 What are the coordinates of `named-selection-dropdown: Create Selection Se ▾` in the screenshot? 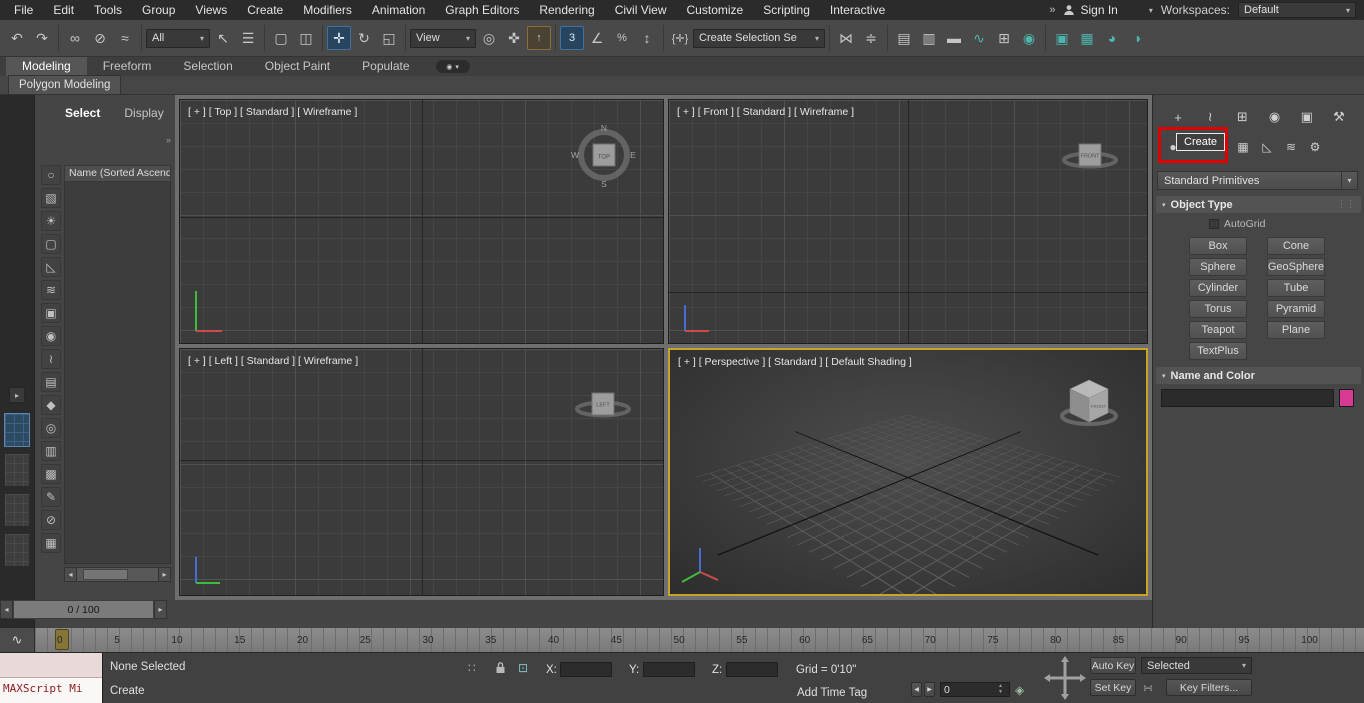 It's located at (759, 38).